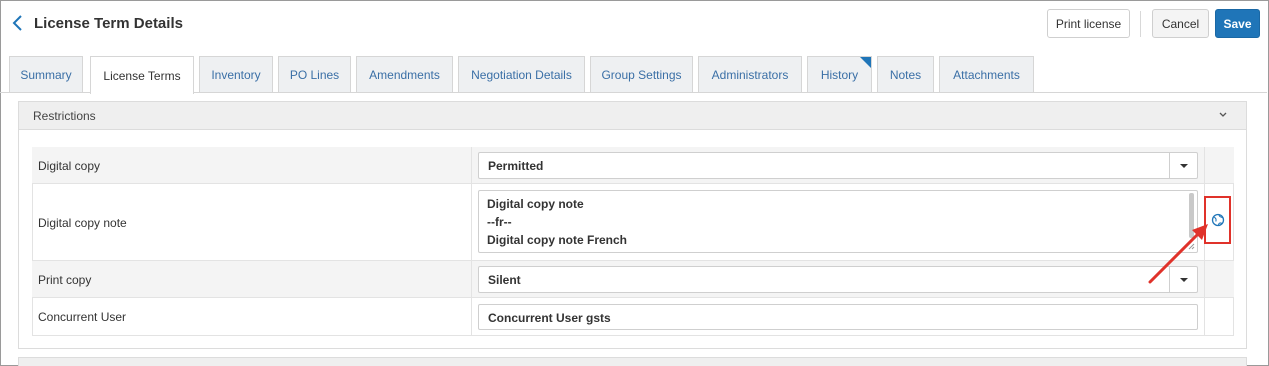 This screenshot has width=1269, height=366. Describe the element at coordinates (549, 318) in the screenshot. I see `concurrent-user-value: Concurrent User gsts` at that location.